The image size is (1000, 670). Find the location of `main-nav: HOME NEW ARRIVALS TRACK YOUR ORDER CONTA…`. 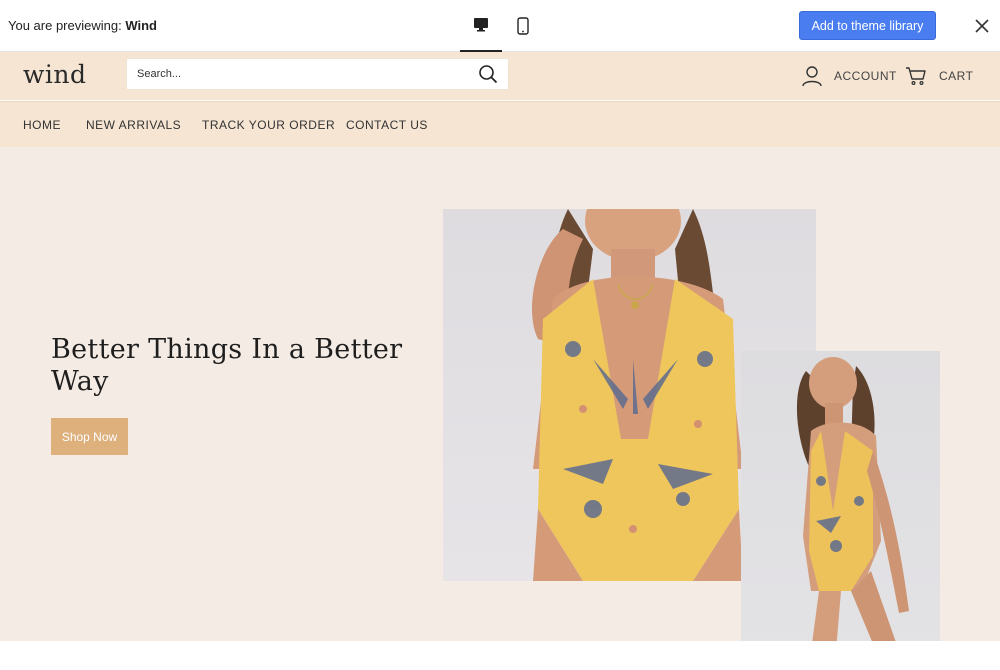

main-nav: HOME NEW ARRIVALS TRACK YOUR ORDER CONTA… is located at coordinates (500, 124).